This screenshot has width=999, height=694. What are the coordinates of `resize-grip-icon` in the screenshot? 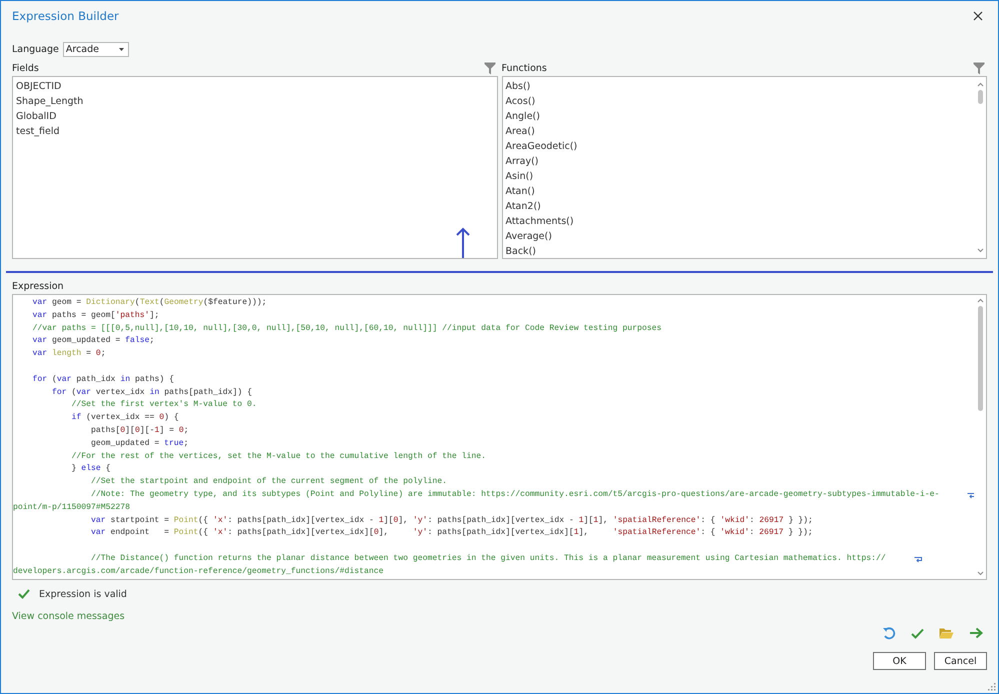 It's located at (992, 687).